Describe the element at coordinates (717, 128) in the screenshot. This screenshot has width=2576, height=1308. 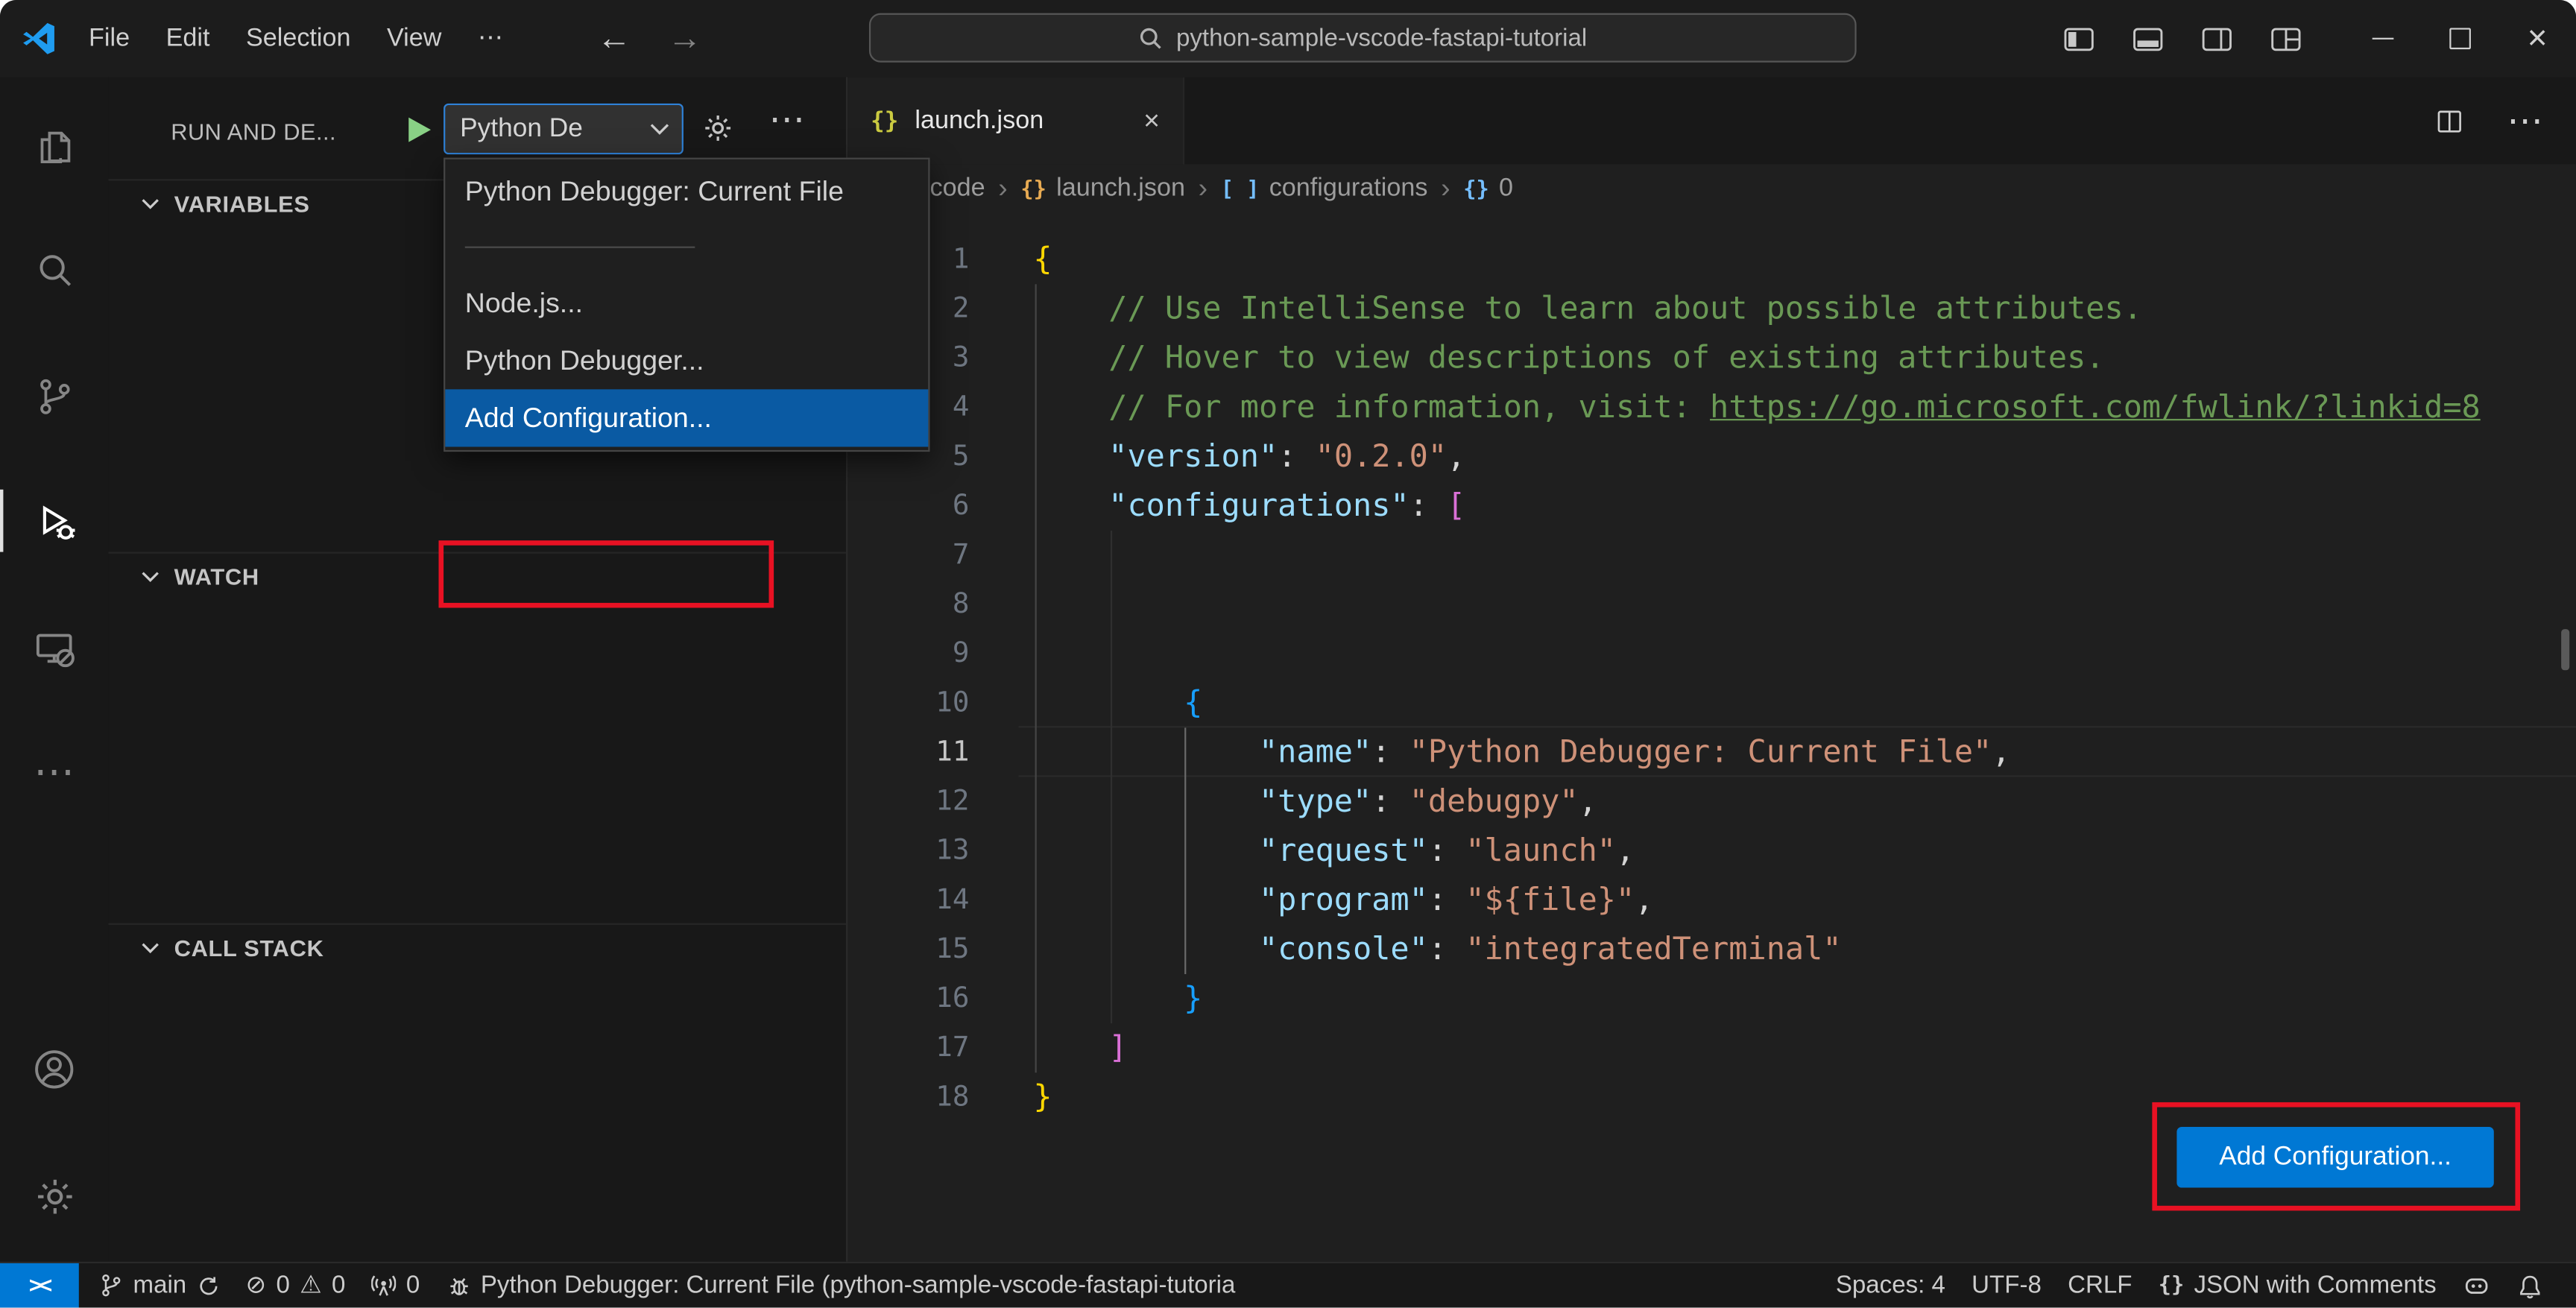
I see `open-launch-json-gear-icon` at that location.